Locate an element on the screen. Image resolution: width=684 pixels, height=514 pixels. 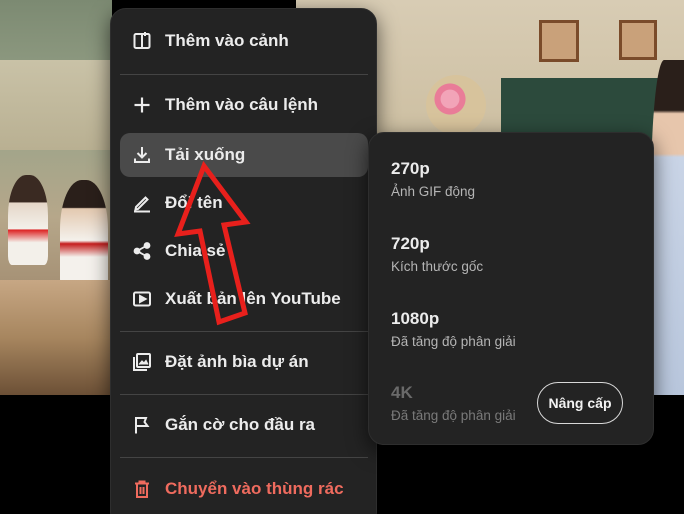
menu-item-label: Tải xuống is located at coordinates (205, 154).